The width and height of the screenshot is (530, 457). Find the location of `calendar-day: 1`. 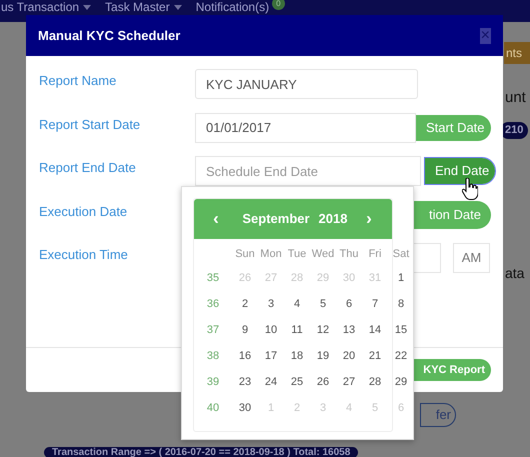

calendar-day: 1 is located at coordinates (401, 278).